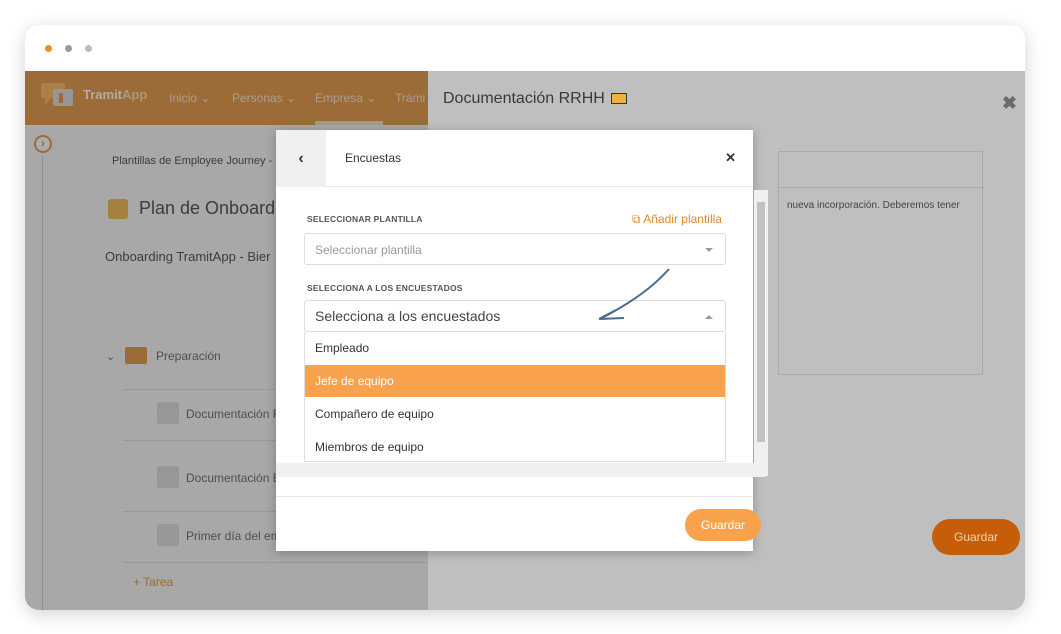  Describe the element at coordinates (407, 316) in the screenshot. I see `respondents-select-input: Selecciona a los encuestados` at that location.